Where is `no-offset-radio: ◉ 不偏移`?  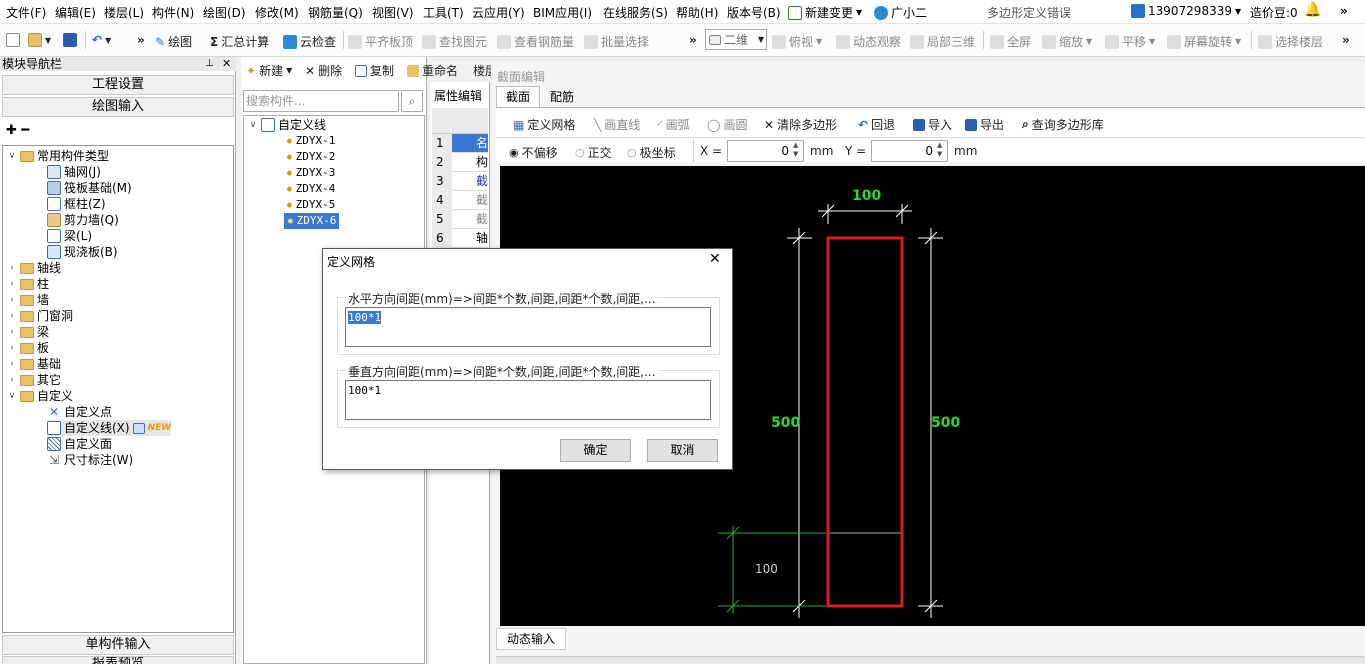
no-offset-radio: ◉ 不偏移 is located at coordinates (533, 152).